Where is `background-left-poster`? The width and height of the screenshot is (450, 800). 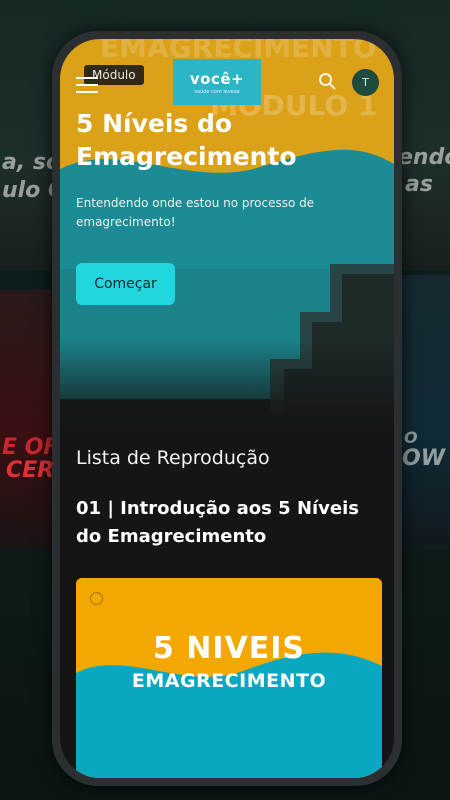 background-left-poster is located at coordinates (30, 420).